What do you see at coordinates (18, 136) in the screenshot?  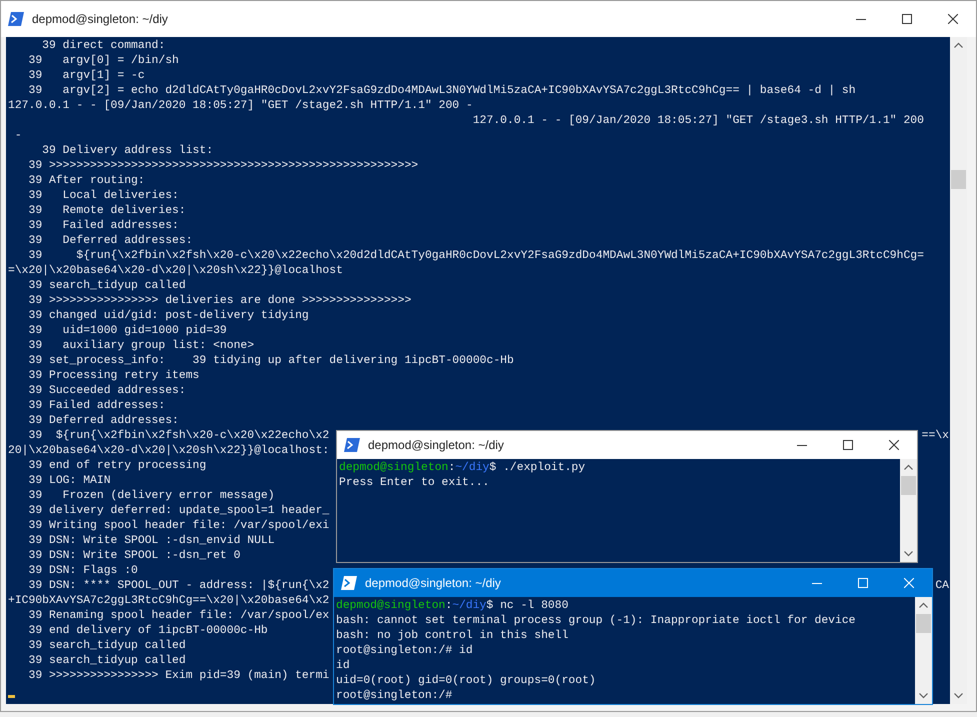 I see `output-line: -` at bounding box center [18, 136].